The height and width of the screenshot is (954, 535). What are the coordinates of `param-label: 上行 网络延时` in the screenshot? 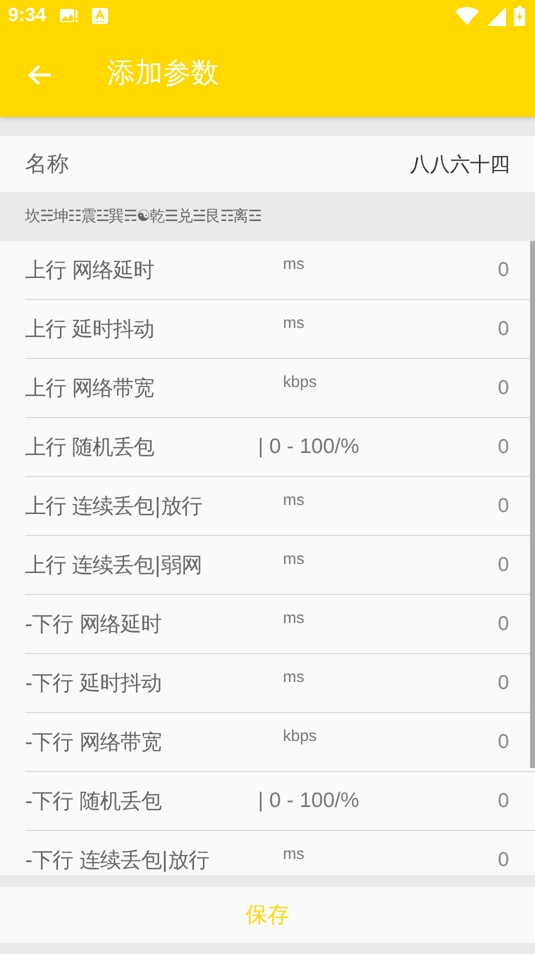 It's located at (90, 270).